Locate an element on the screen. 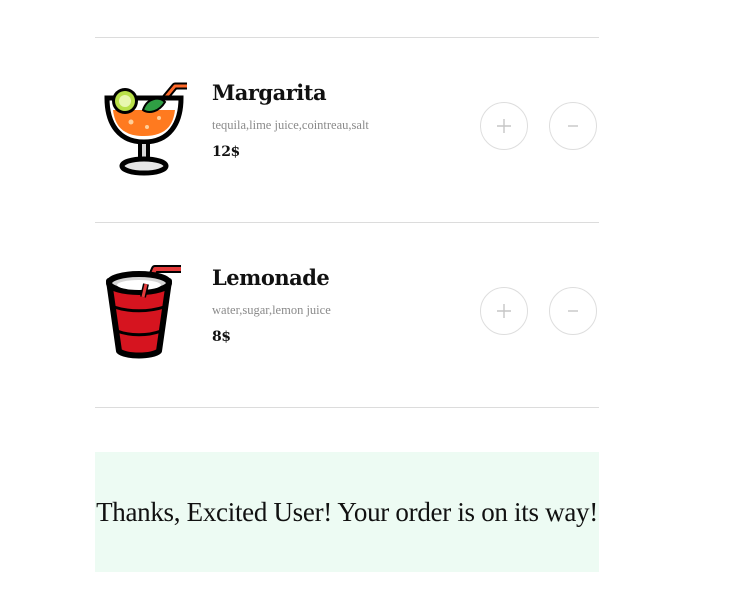 This screenshot has width=734, height=609. cup-with-straw-icon is located at coordinates (145, 313).